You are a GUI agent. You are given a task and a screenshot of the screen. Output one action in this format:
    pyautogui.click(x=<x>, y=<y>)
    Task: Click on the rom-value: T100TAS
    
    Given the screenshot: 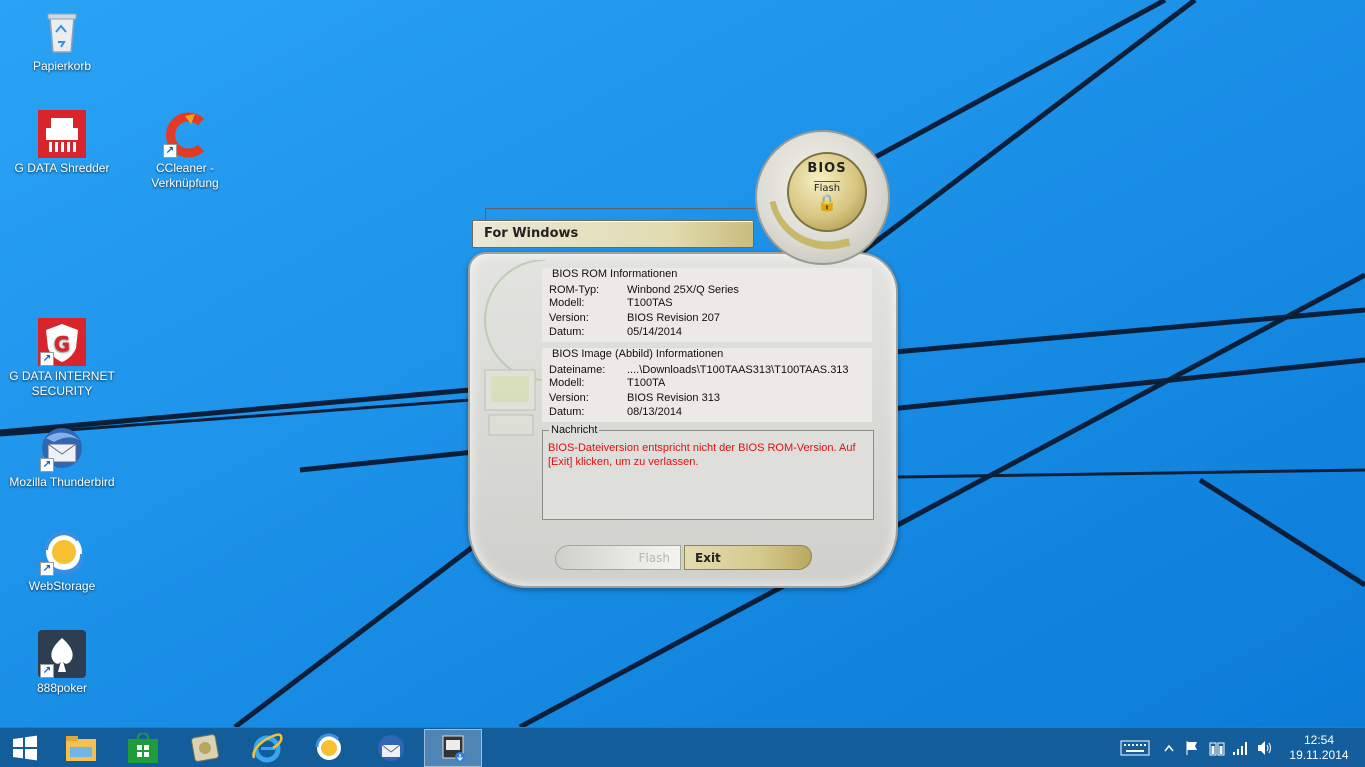 What is the action you would take?
    pyautogui.click(x=650, y=303)
    